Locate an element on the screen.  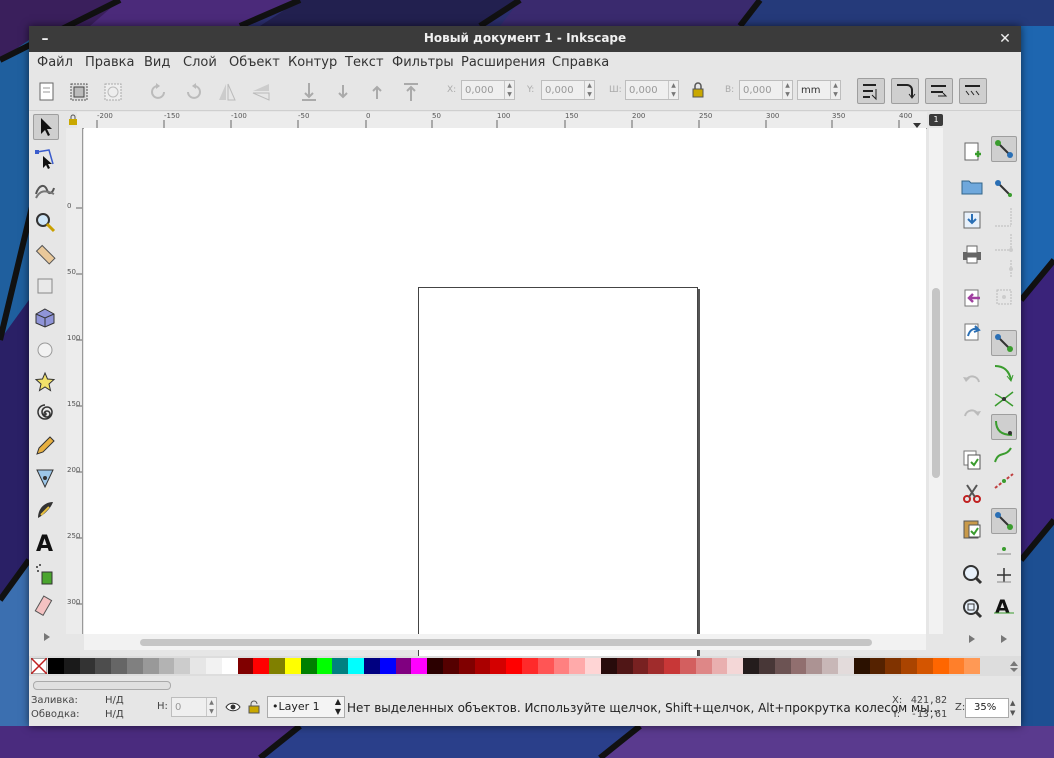
text-tool: A is located at coordinates (46, 543).